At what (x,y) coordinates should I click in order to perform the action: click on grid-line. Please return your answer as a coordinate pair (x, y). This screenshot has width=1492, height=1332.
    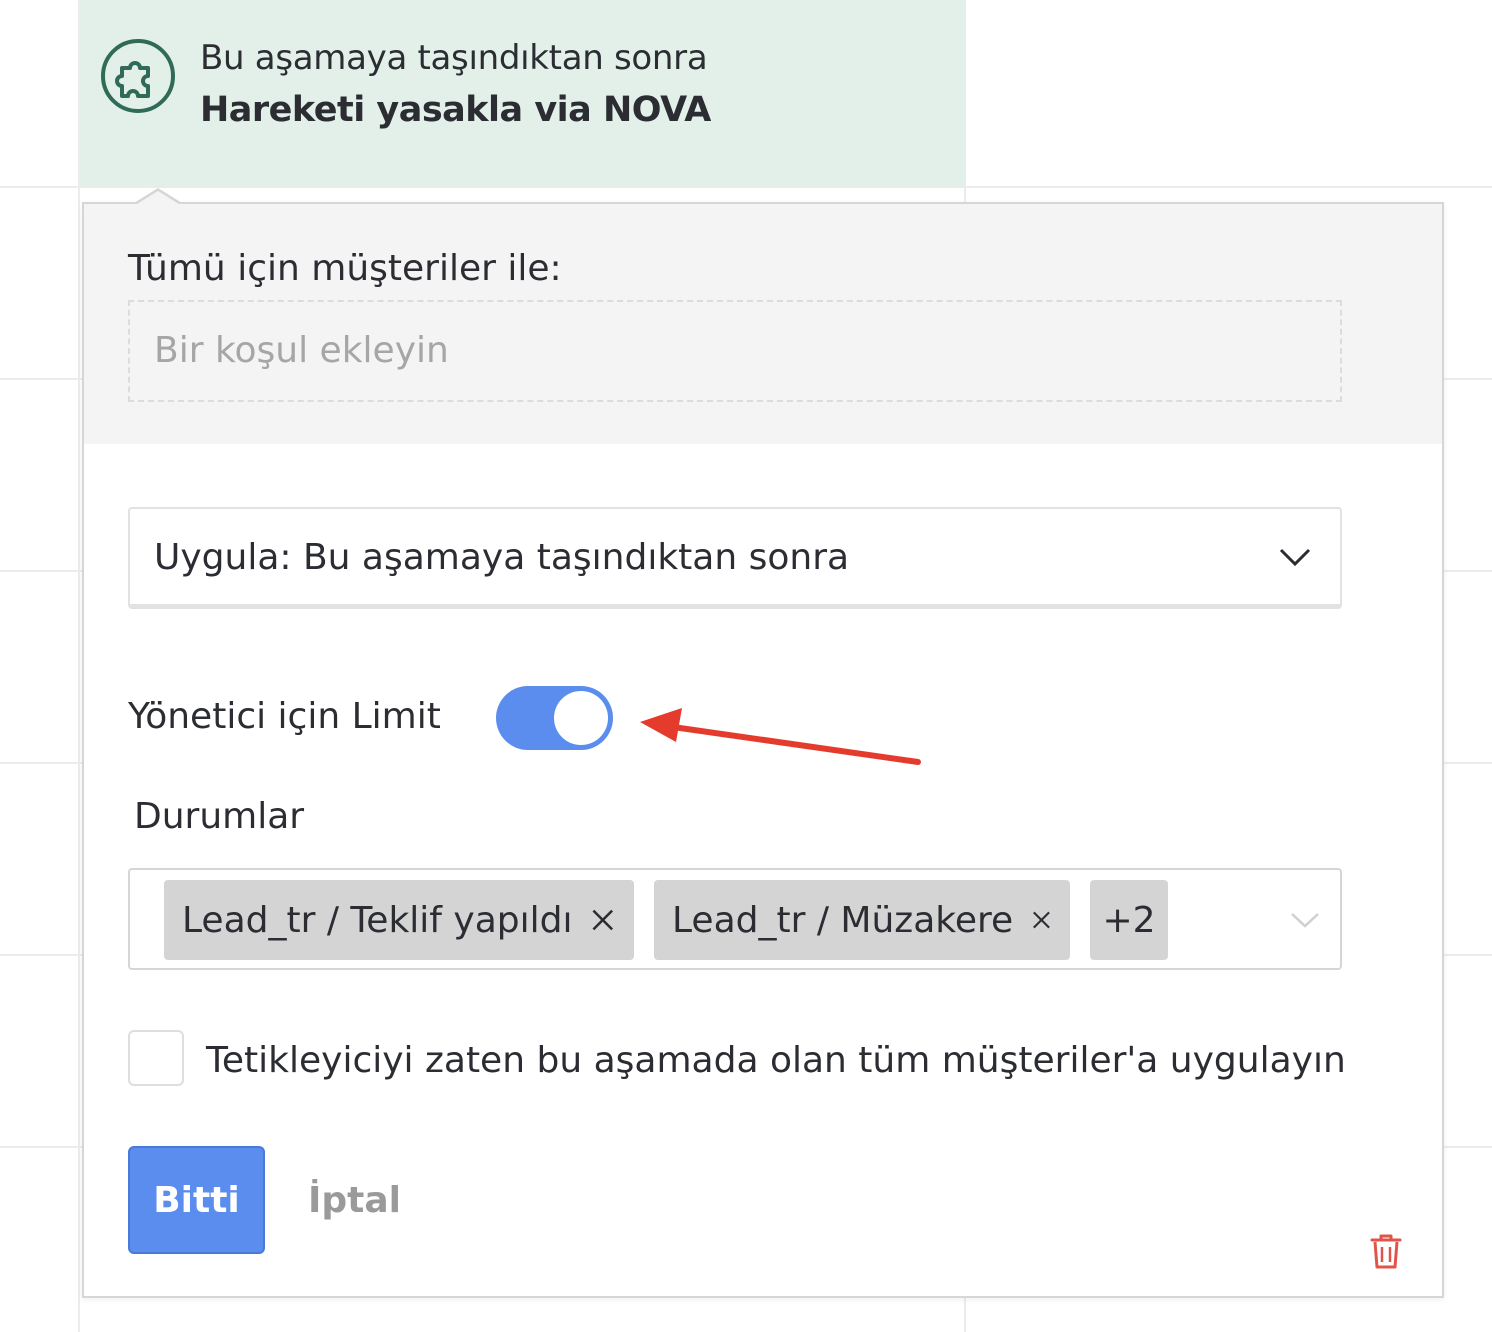
    Looking at the image, I should click on (79, 666).